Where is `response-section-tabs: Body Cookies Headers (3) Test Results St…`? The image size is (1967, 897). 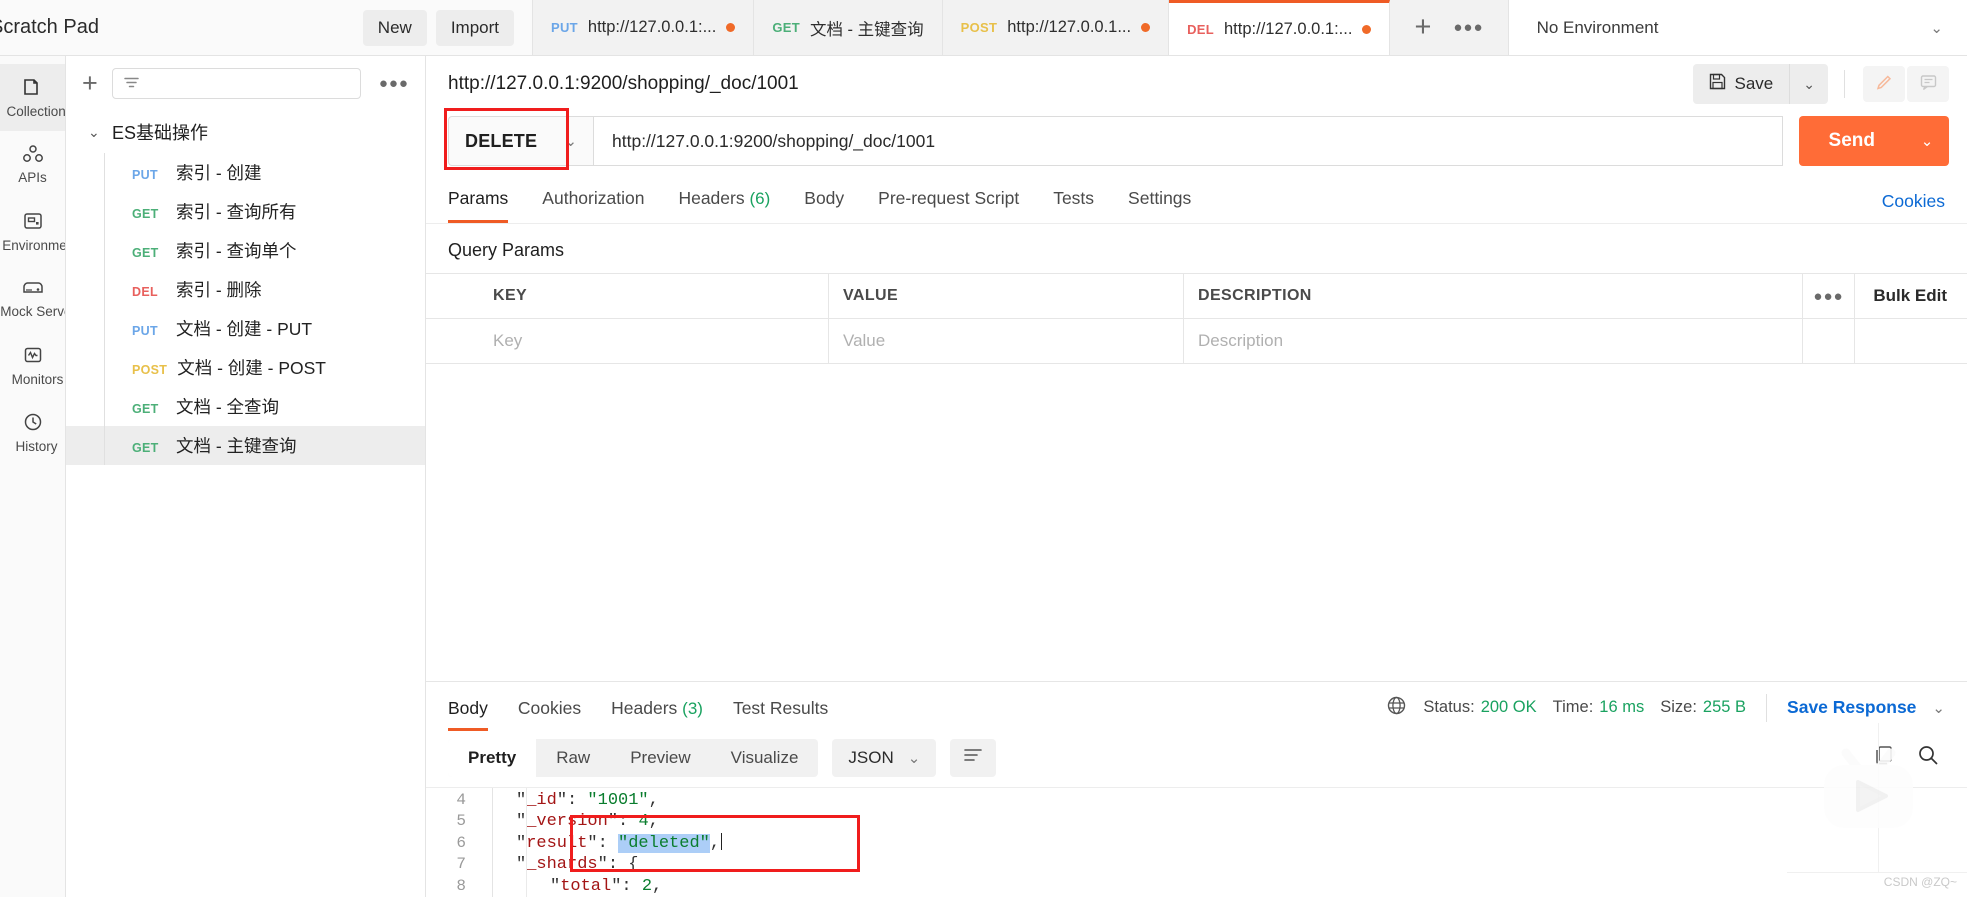 response-section-tabs: Body Cookies Headers (3) Test Results St… is located at coordinates (1196, 706).